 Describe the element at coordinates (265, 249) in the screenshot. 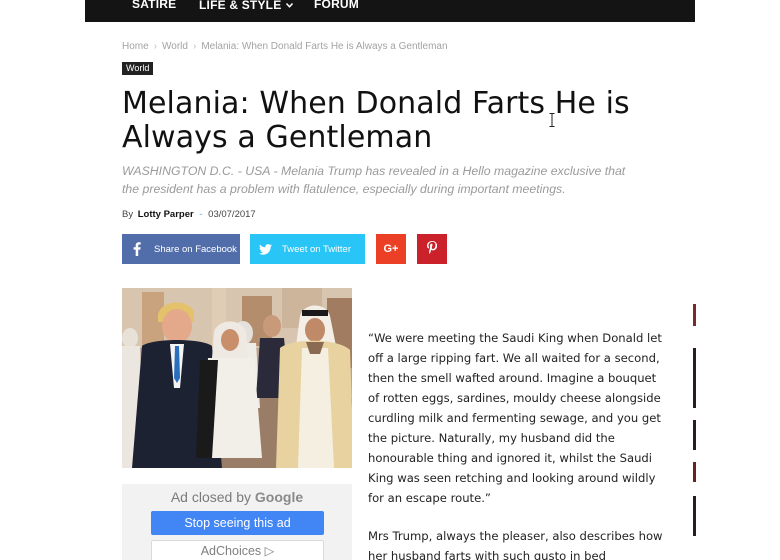

I see `twitter-icon` at that location.